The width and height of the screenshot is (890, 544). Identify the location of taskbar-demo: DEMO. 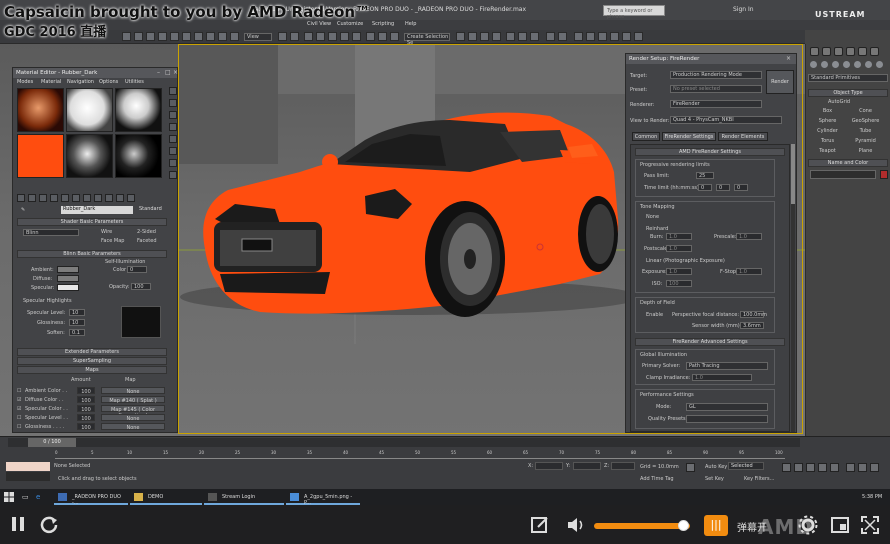
(166, 497).